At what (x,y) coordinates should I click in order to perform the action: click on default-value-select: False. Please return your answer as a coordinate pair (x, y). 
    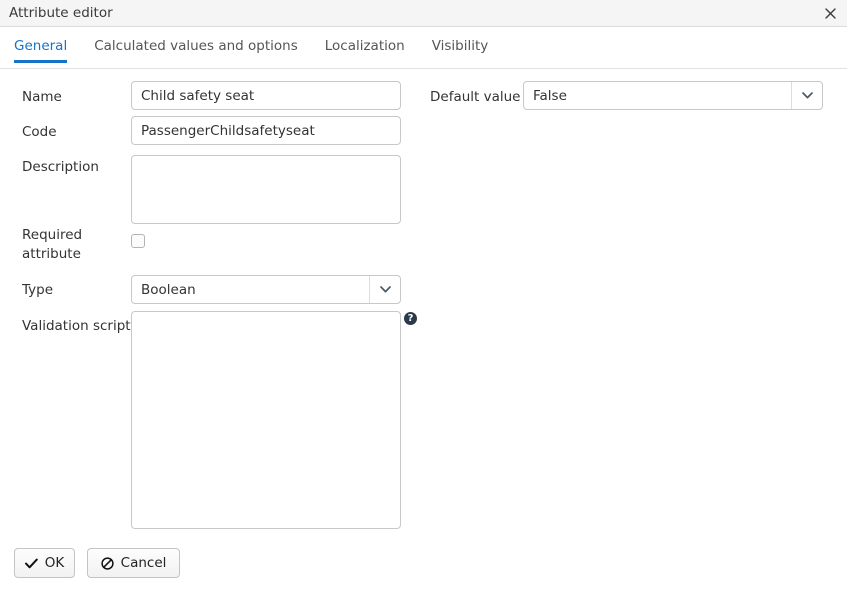
    Looking at the image, I should click on (673, 95).